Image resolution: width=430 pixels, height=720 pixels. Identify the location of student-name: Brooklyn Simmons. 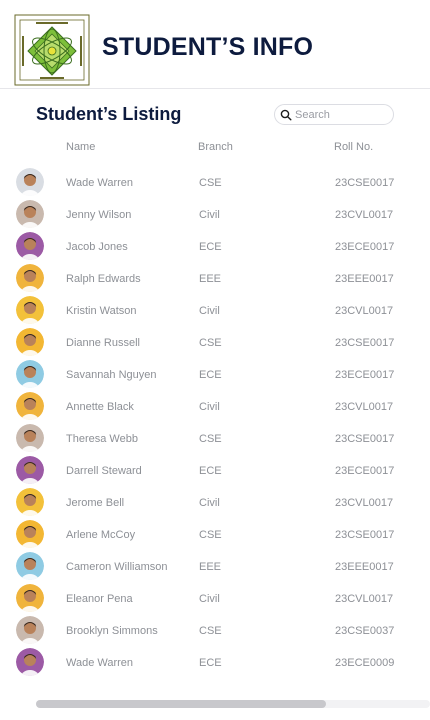
(112, 631).